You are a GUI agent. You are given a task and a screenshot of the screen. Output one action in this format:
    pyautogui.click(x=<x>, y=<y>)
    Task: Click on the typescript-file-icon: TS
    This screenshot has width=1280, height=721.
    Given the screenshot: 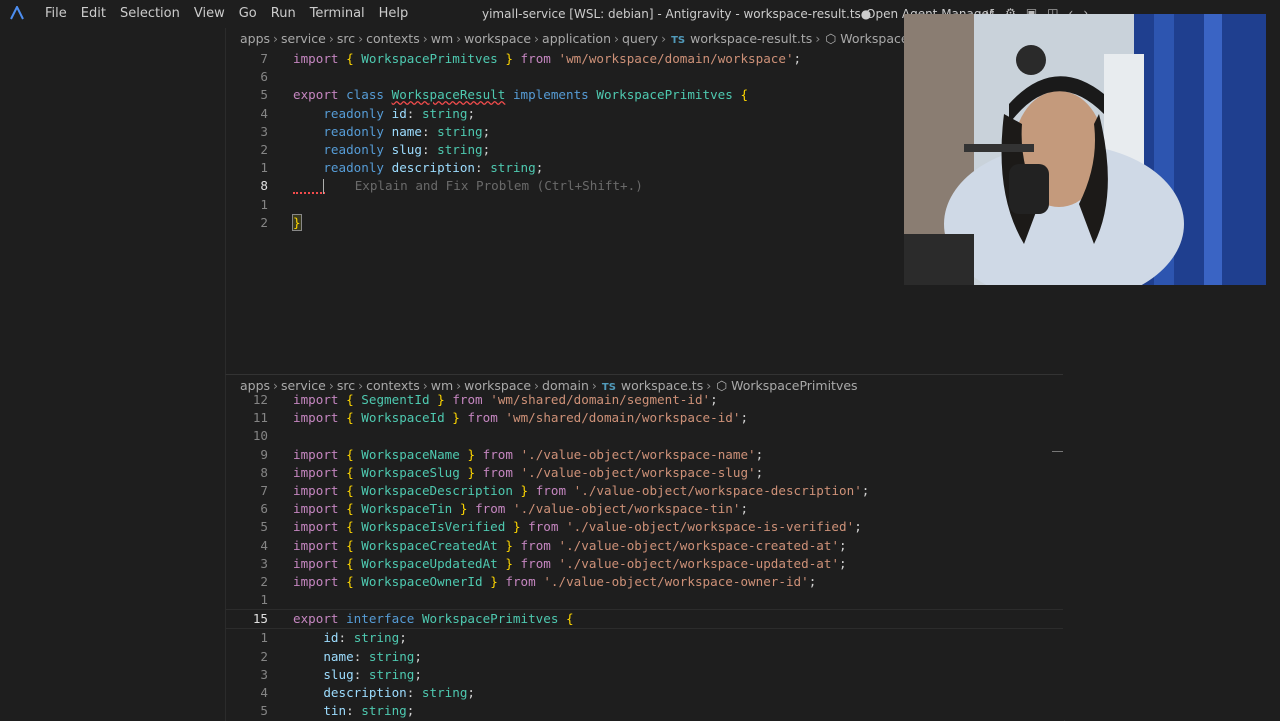 What is the action you would take?
    pyautogui.click(x=678, y=40)
    